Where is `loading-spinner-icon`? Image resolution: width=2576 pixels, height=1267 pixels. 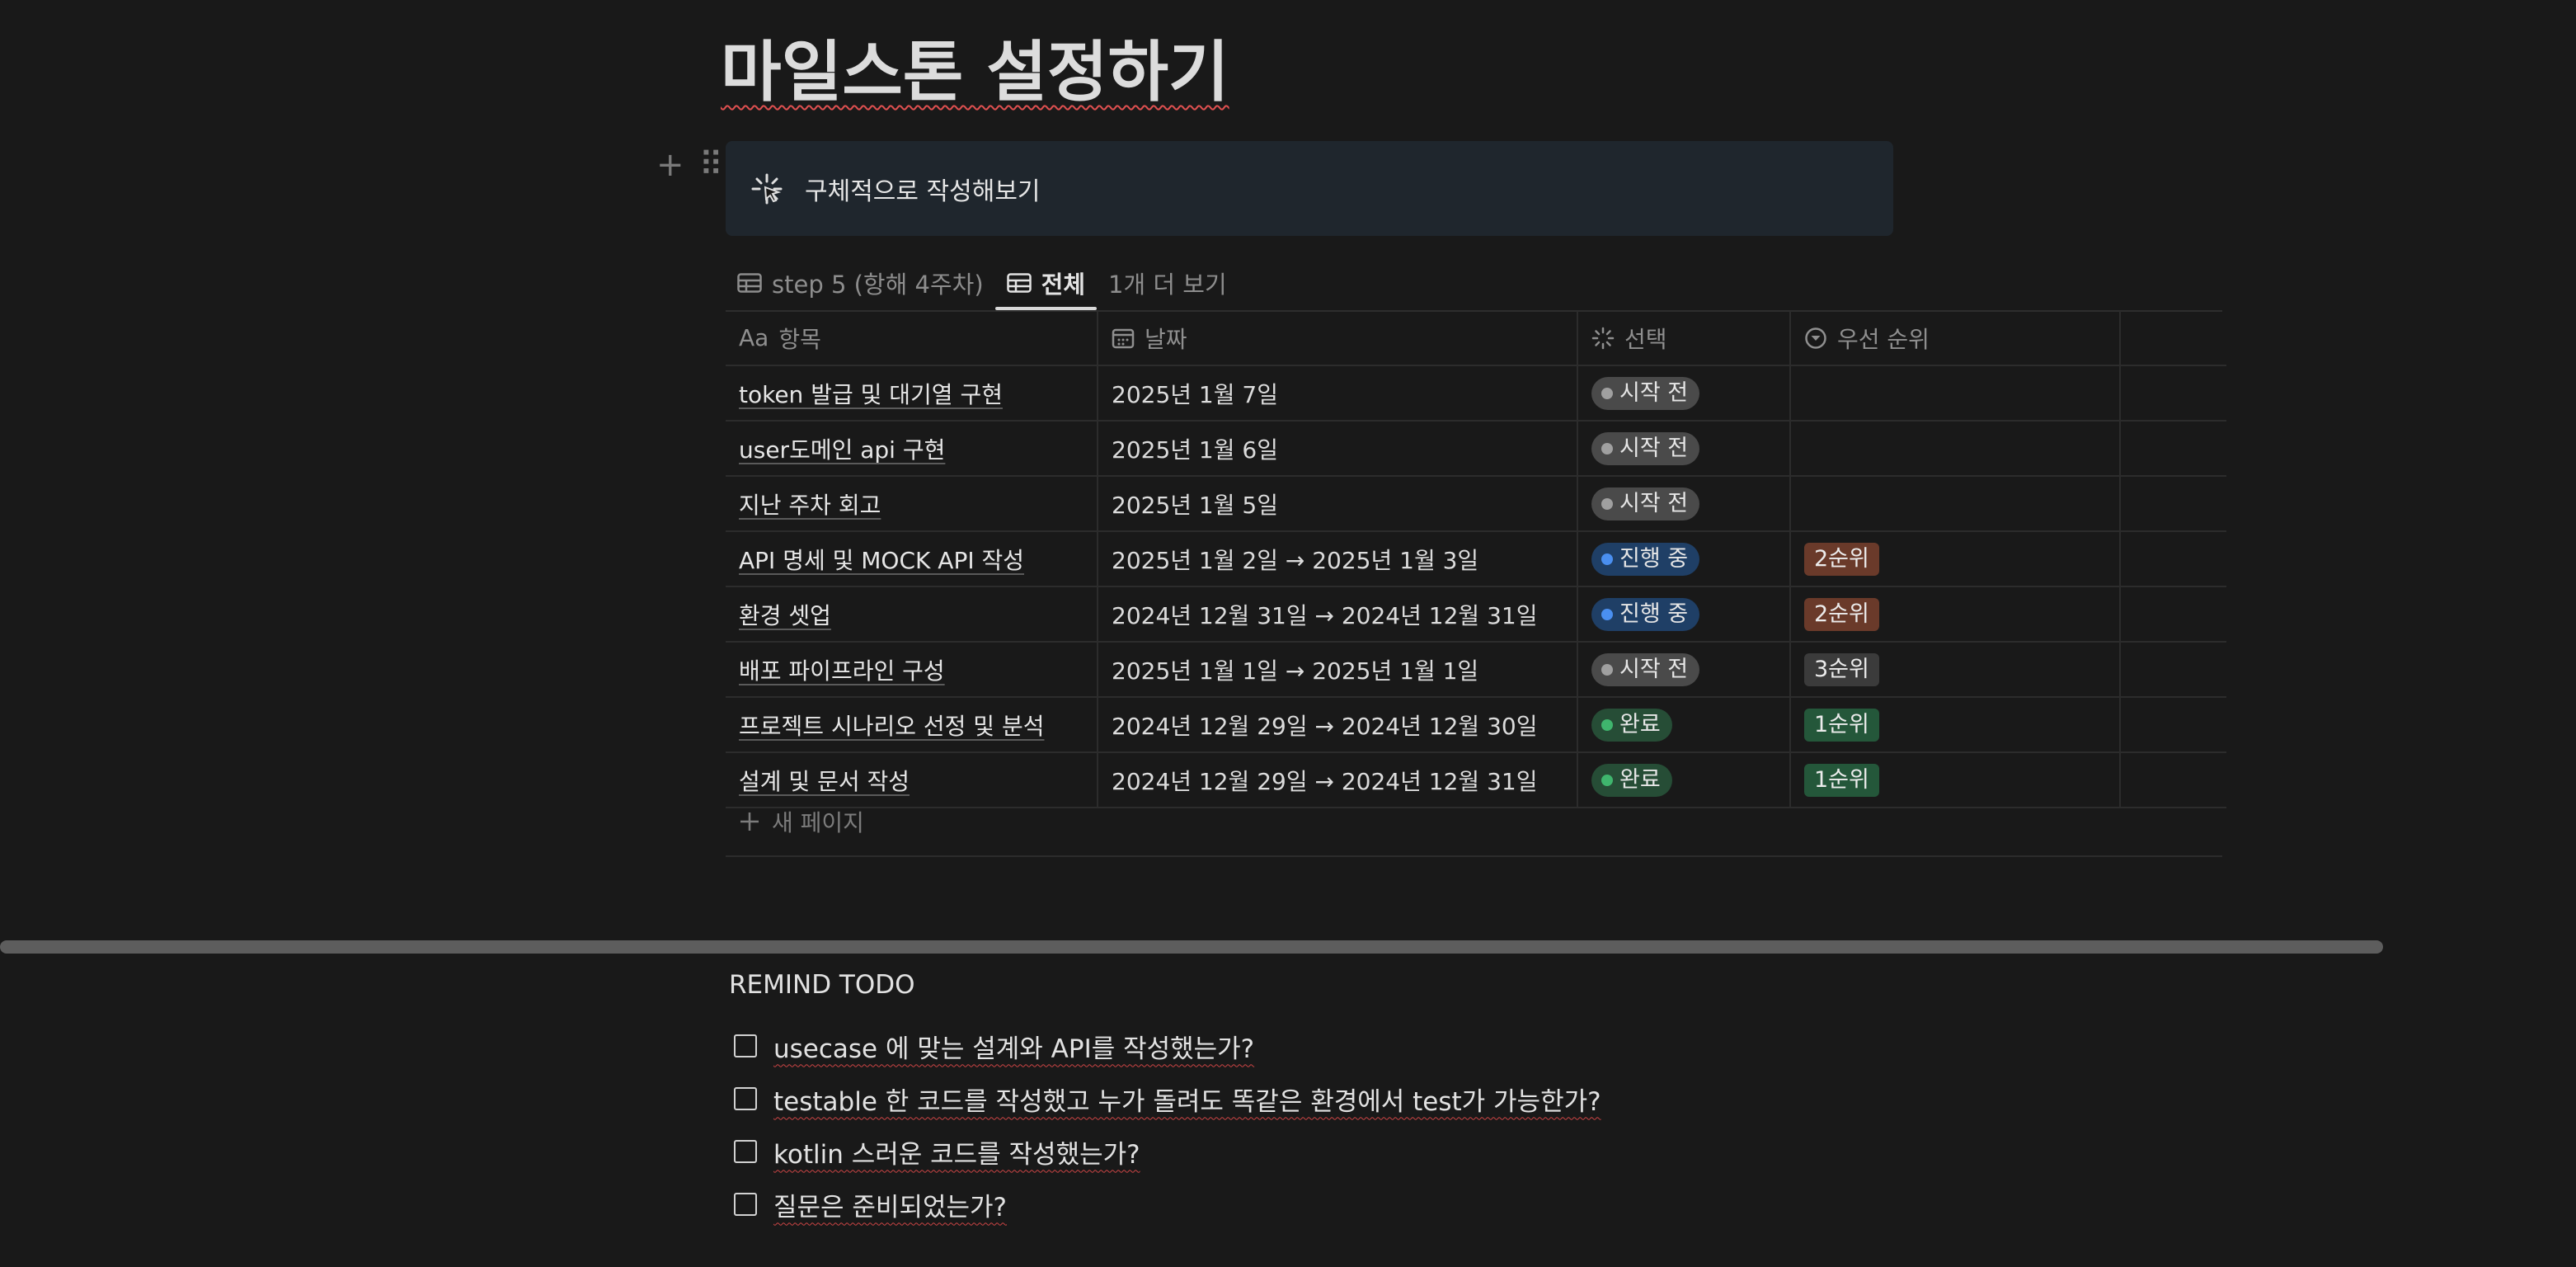 loading-spinner-icon is located at coordinates (767, 188).